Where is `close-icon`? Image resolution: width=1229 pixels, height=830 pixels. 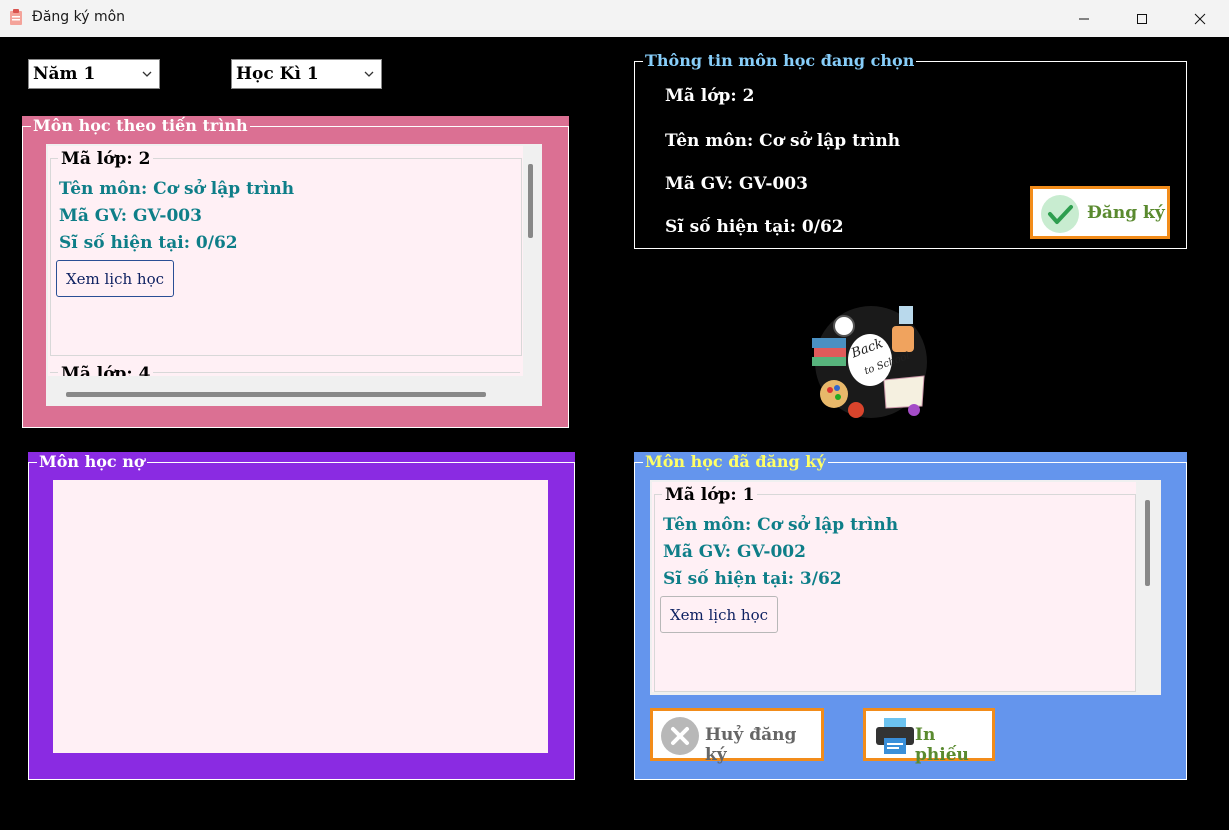
close-icon is located at coordinates (1200, 18).